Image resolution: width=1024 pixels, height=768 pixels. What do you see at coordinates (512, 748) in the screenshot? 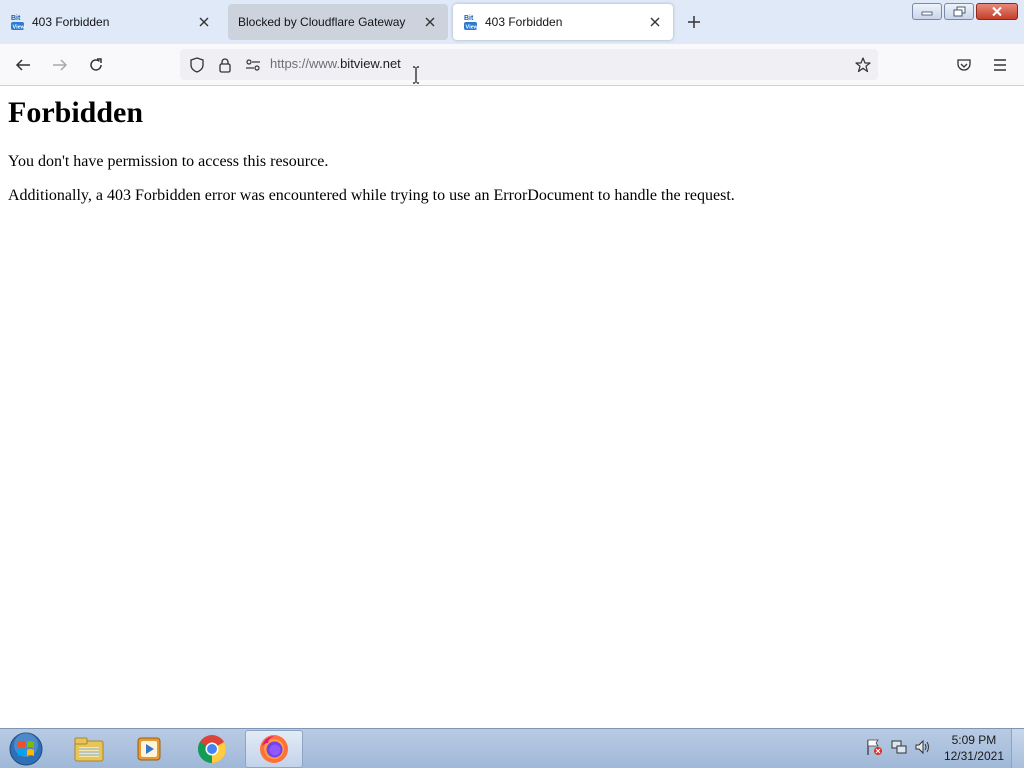
I see `taskbar: 5:09 PM 12/31/2021` at bounding box center [512, 748].